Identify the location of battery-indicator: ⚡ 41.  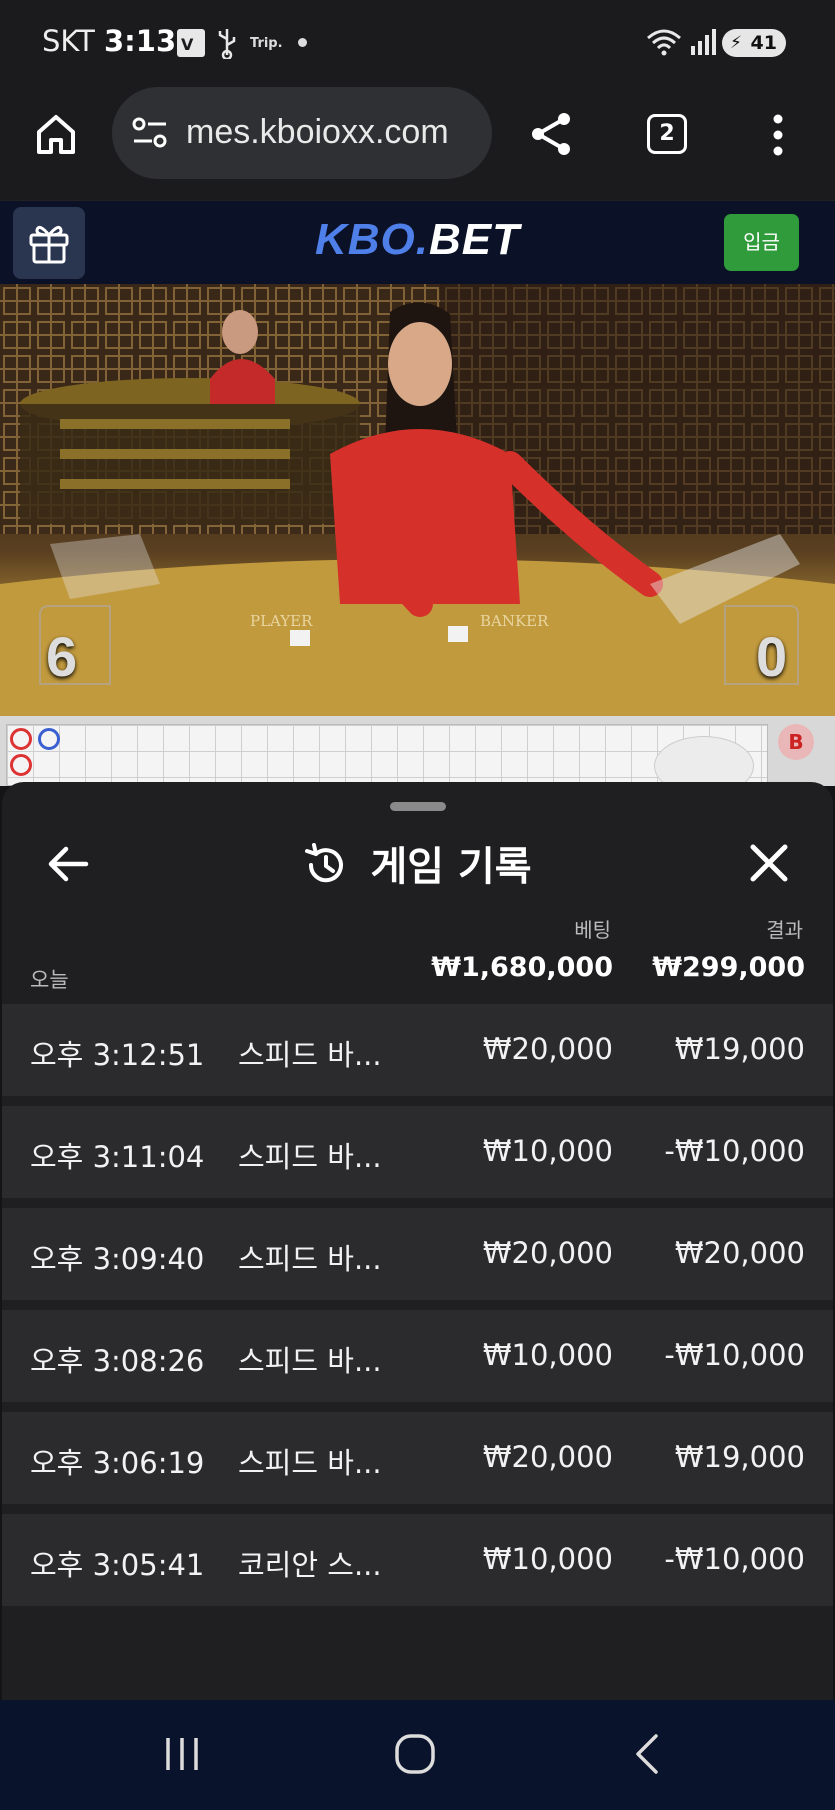
(754, 43).